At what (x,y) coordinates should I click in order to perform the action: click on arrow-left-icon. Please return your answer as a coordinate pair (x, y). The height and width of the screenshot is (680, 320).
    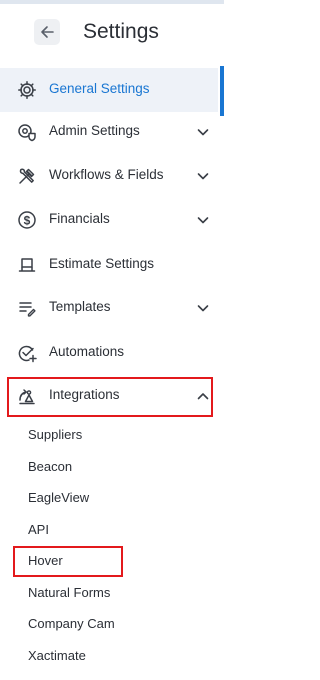
    Looking at the image, I should click on (47, 32).